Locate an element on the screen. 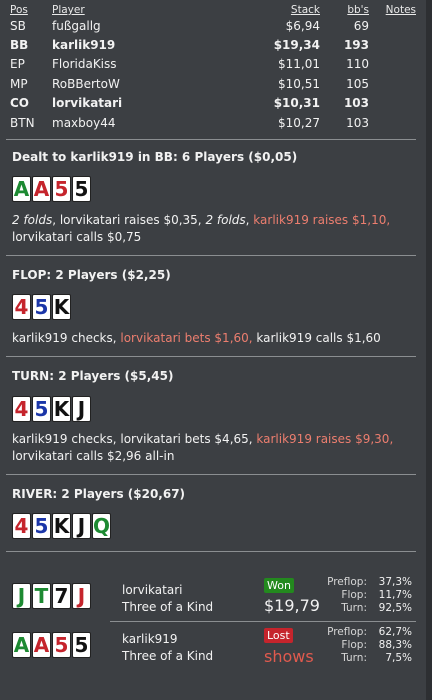 The image size is (432, 700). equity-stats: Preflop: 37,3% Flop: 11,7% Turn: 92,5% is located at coordinates (370, 595).